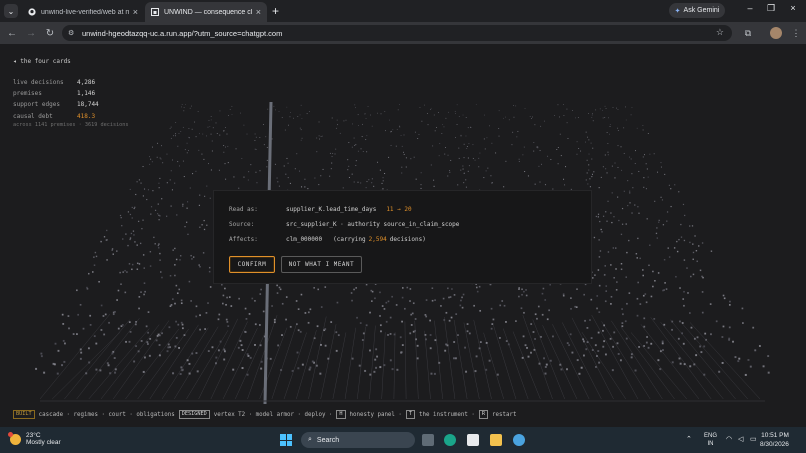  What do you see at coordinates (275, 11) in the screenshot?
I see `new-tab-button: +` at bounding box center [275, 11].